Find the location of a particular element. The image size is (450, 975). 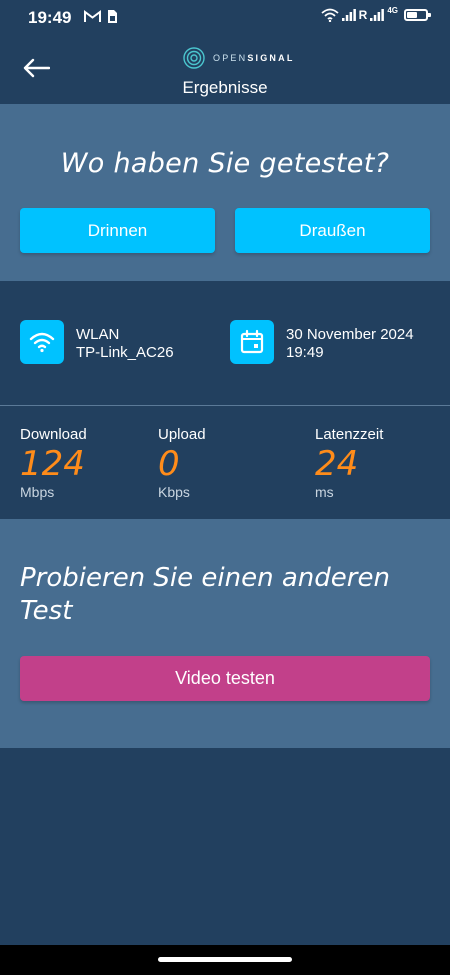

calendar-icon is located at coordinates (252, 341).